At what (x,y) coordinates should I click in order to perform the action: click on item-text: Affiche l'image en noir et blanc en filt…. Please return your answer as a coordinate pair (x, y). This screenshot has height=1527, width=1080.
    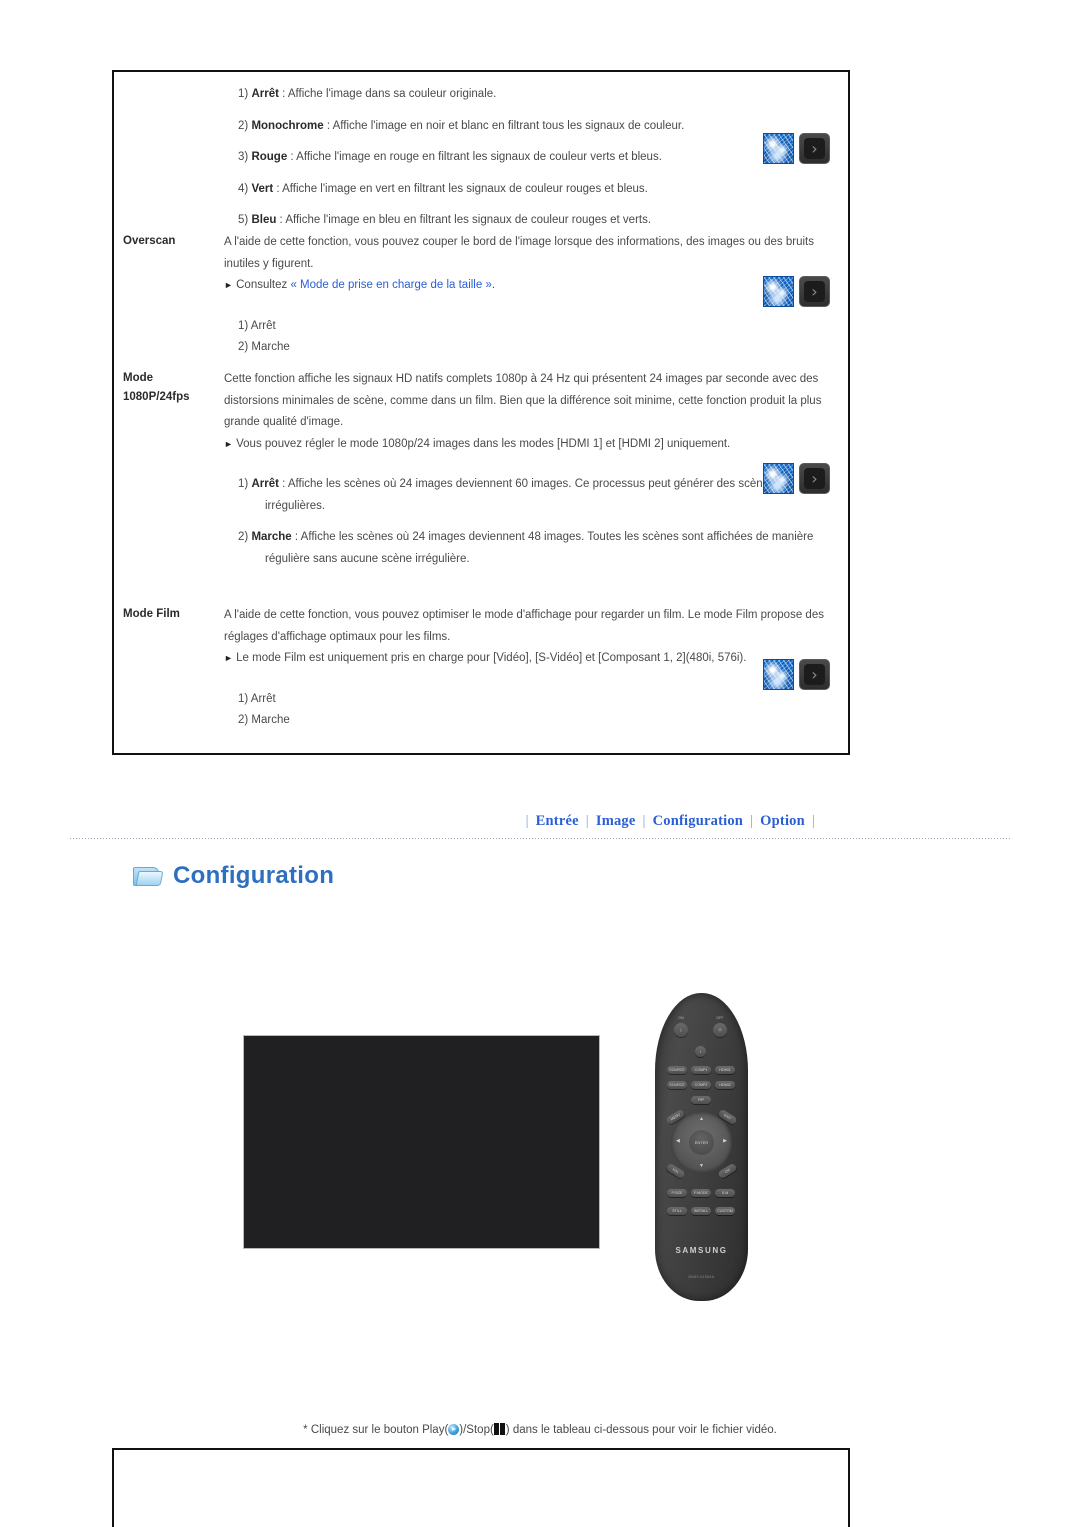
    Looking at the image, I should click on (508, 125).